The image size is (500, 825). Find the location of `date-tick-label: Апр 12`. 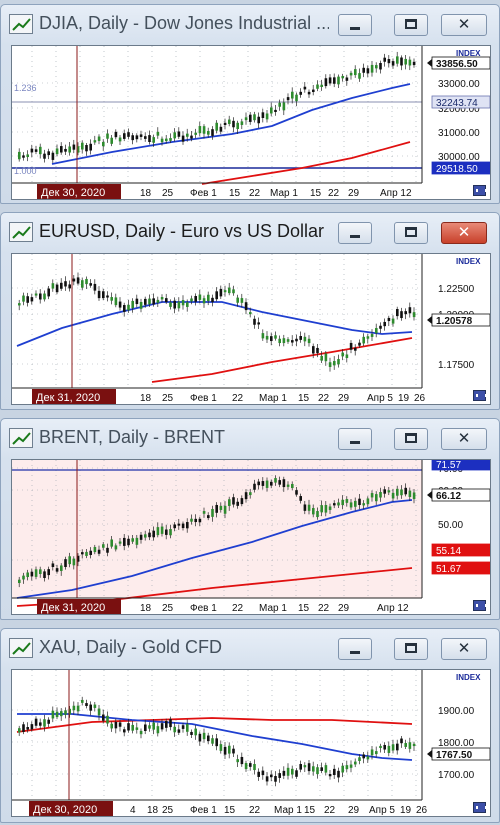

date-tick-label: Апр 12 is located at coordinates (396, 193).